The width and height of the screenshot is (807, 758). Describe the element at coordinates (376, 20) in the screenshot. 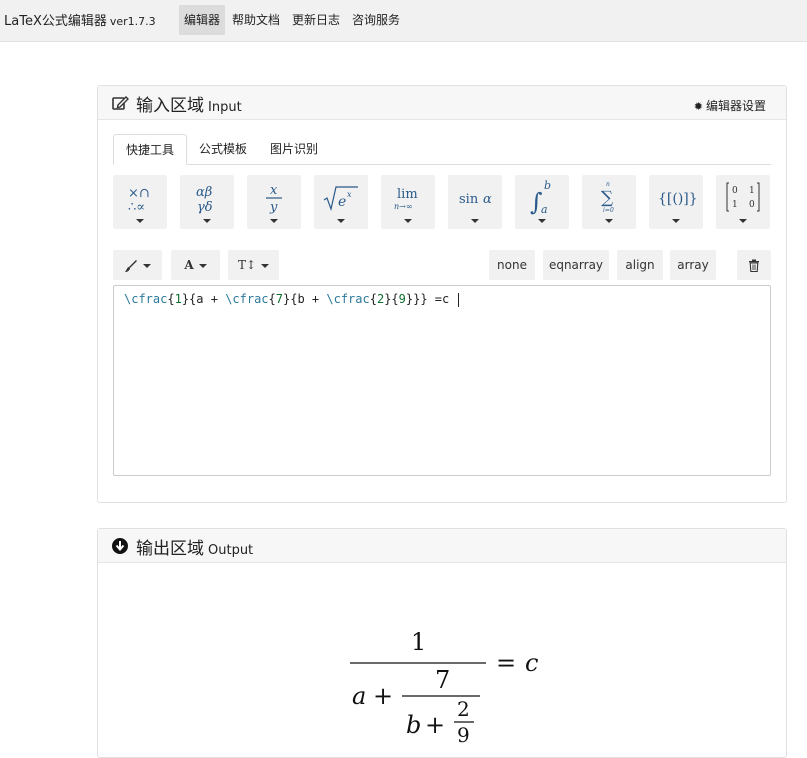

I see `nav-consulting: 咨询服务` at that location.